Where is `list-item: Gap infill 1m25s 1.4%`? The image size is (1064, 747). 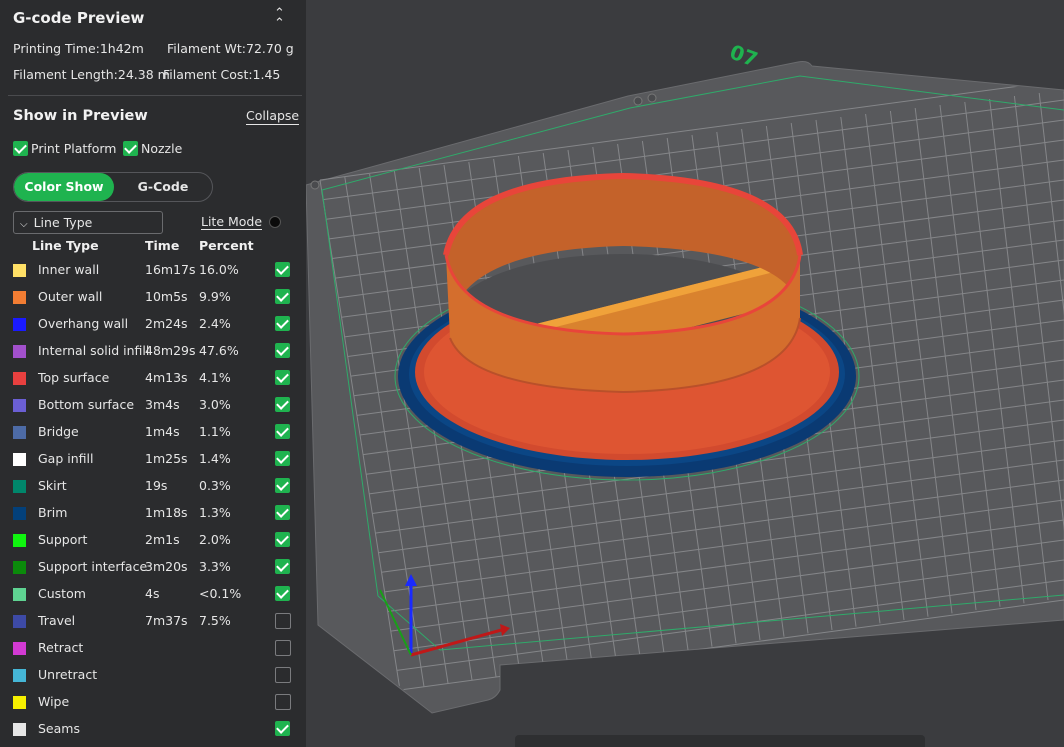 list-item: Gap infill 1m25s 1.4% is located at coordinates (153, 460).